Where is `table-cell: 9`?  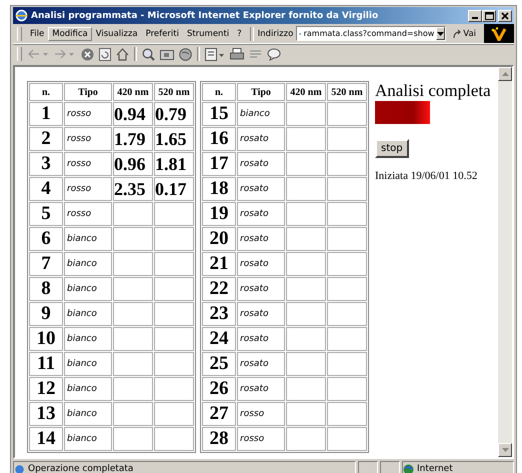
table-cell: 9 is located at coordinates (46, 314).